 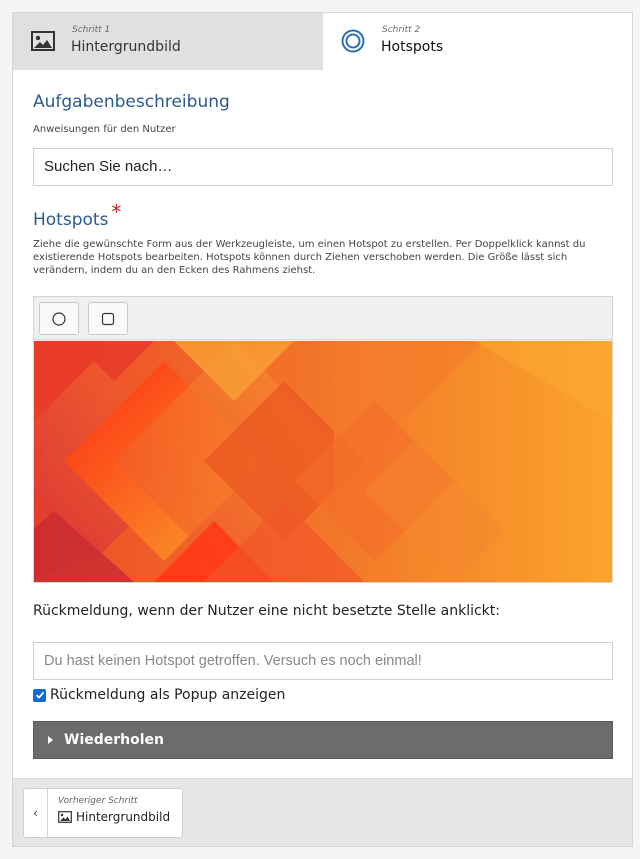 What do you see at coordinates (131, 102) in the screenshot?
I see `task-heading: Aufgabenbeschreibung` at bounding box center [131, 102].